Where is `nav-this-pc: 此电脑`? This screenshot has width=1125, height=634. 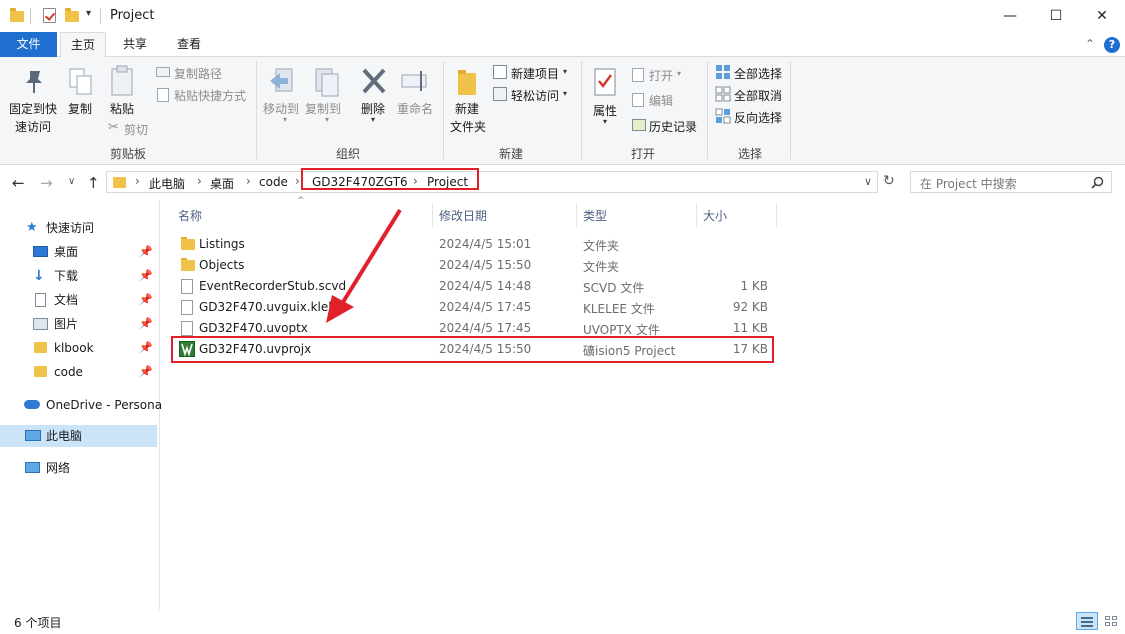
nav-this-pc: 此电脑 is located at coordinates (78, 436).